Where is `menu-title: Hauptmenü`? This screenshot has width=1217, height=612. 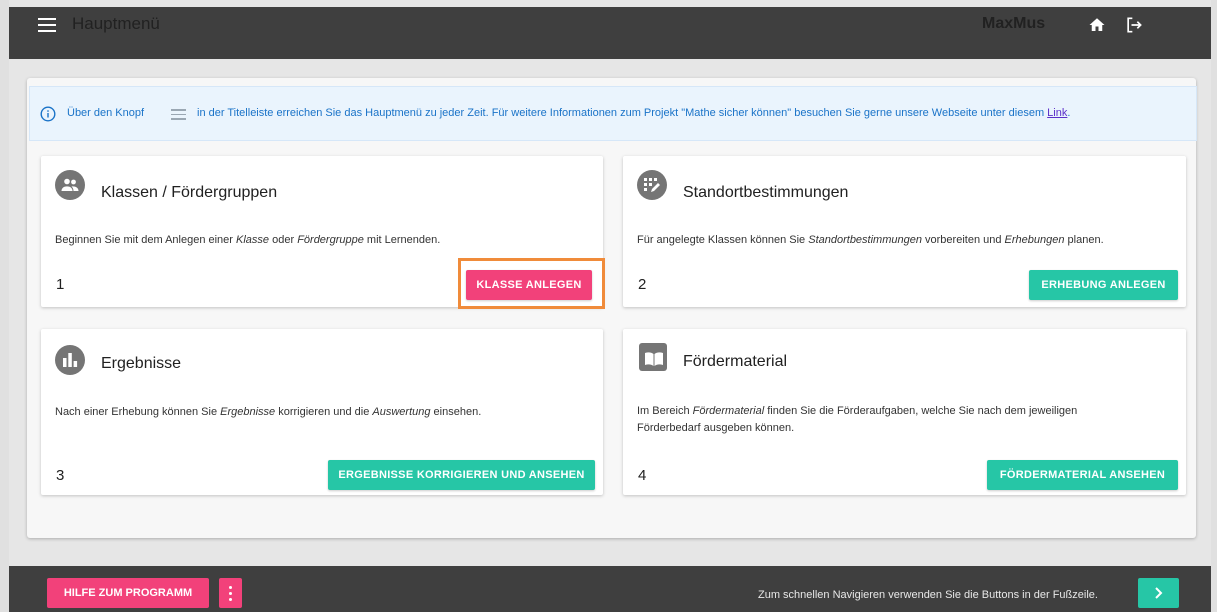 menu-title: Hauptmenü is located at coordinates (116, 24).